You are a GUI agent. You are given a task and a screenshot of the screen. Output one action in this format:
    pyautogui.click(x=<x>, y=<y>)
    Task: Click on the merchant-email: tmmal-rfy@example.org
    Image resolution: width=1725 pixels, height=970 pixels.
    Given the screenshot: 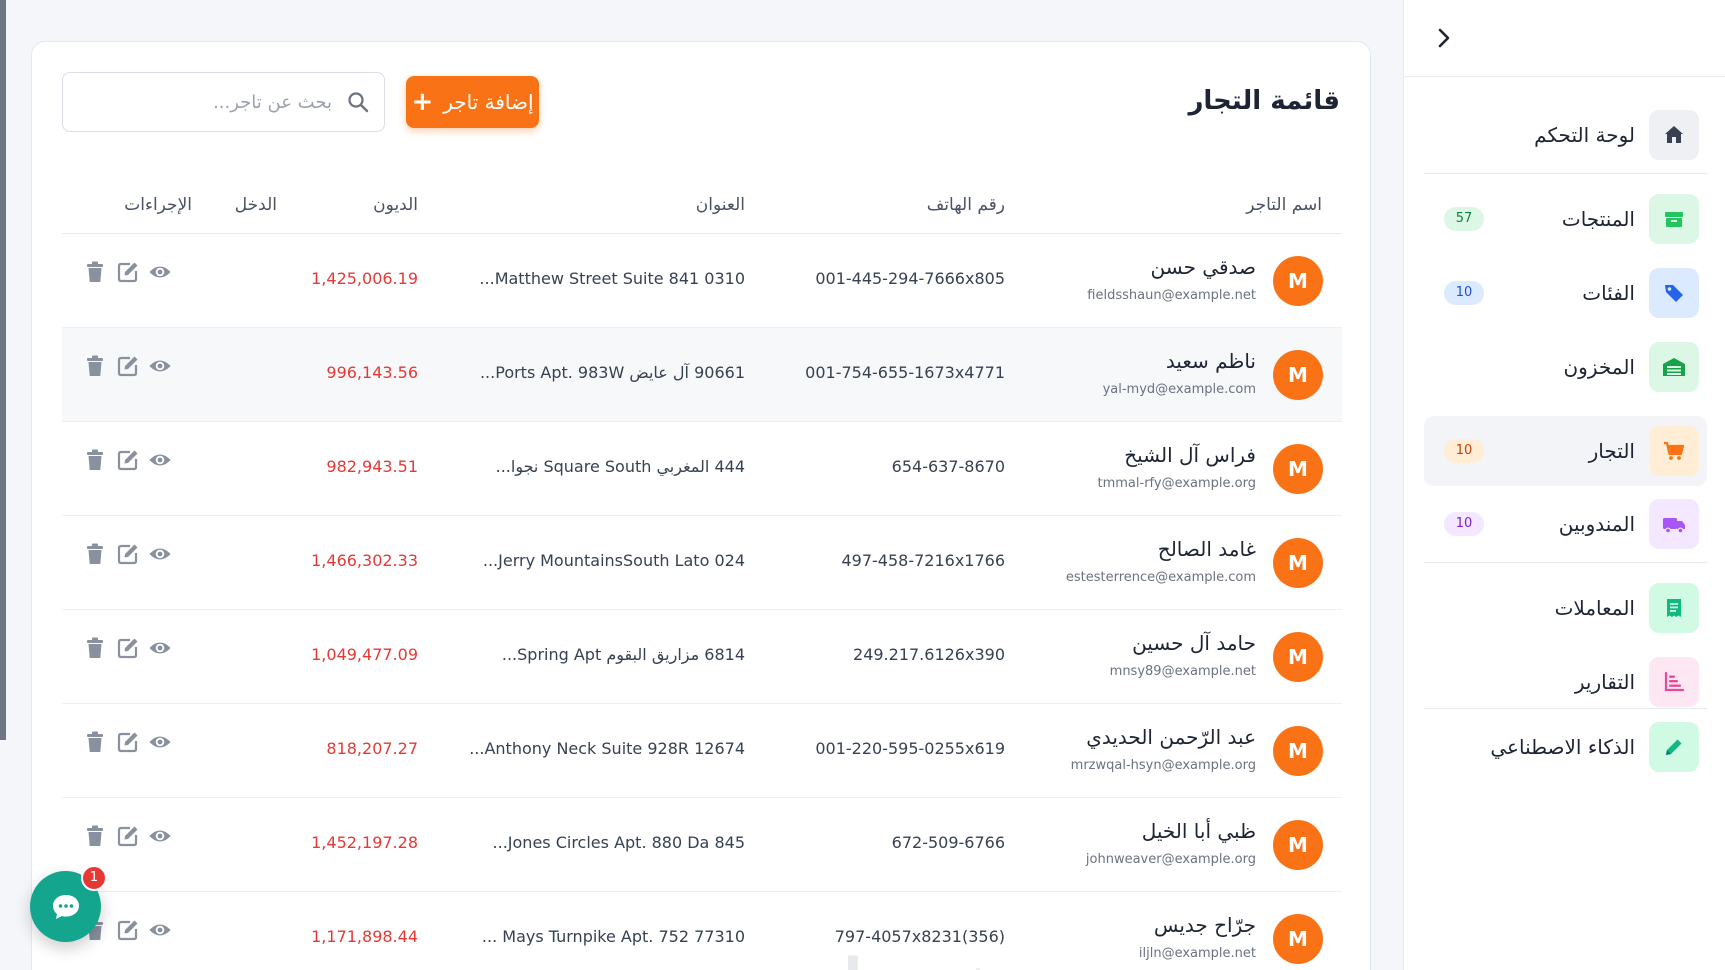 What is the action you would take?
    pyautogui.click(x=1177, y=483)
    